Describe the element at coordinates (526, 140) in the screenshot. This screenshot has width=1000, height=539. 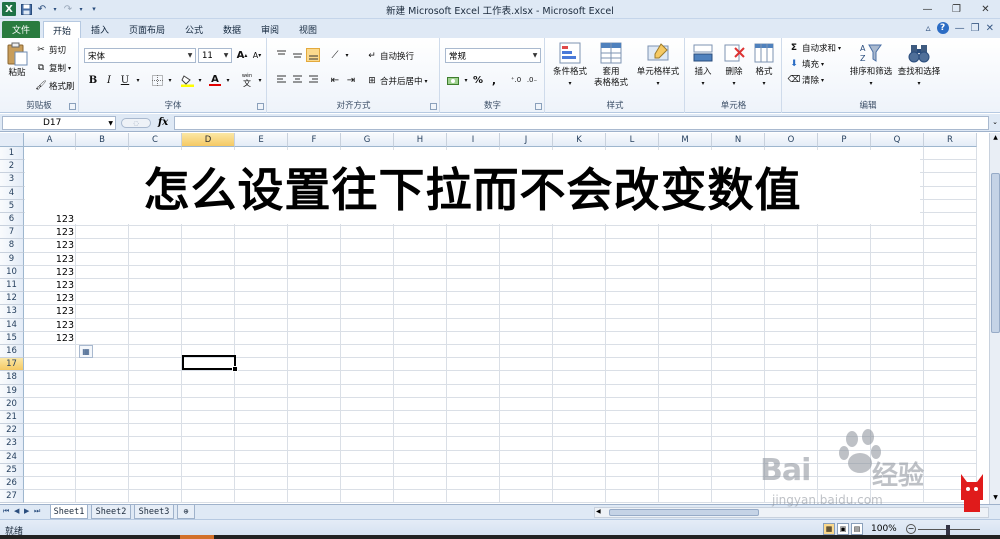
I see `column-header-j: J` at that location.